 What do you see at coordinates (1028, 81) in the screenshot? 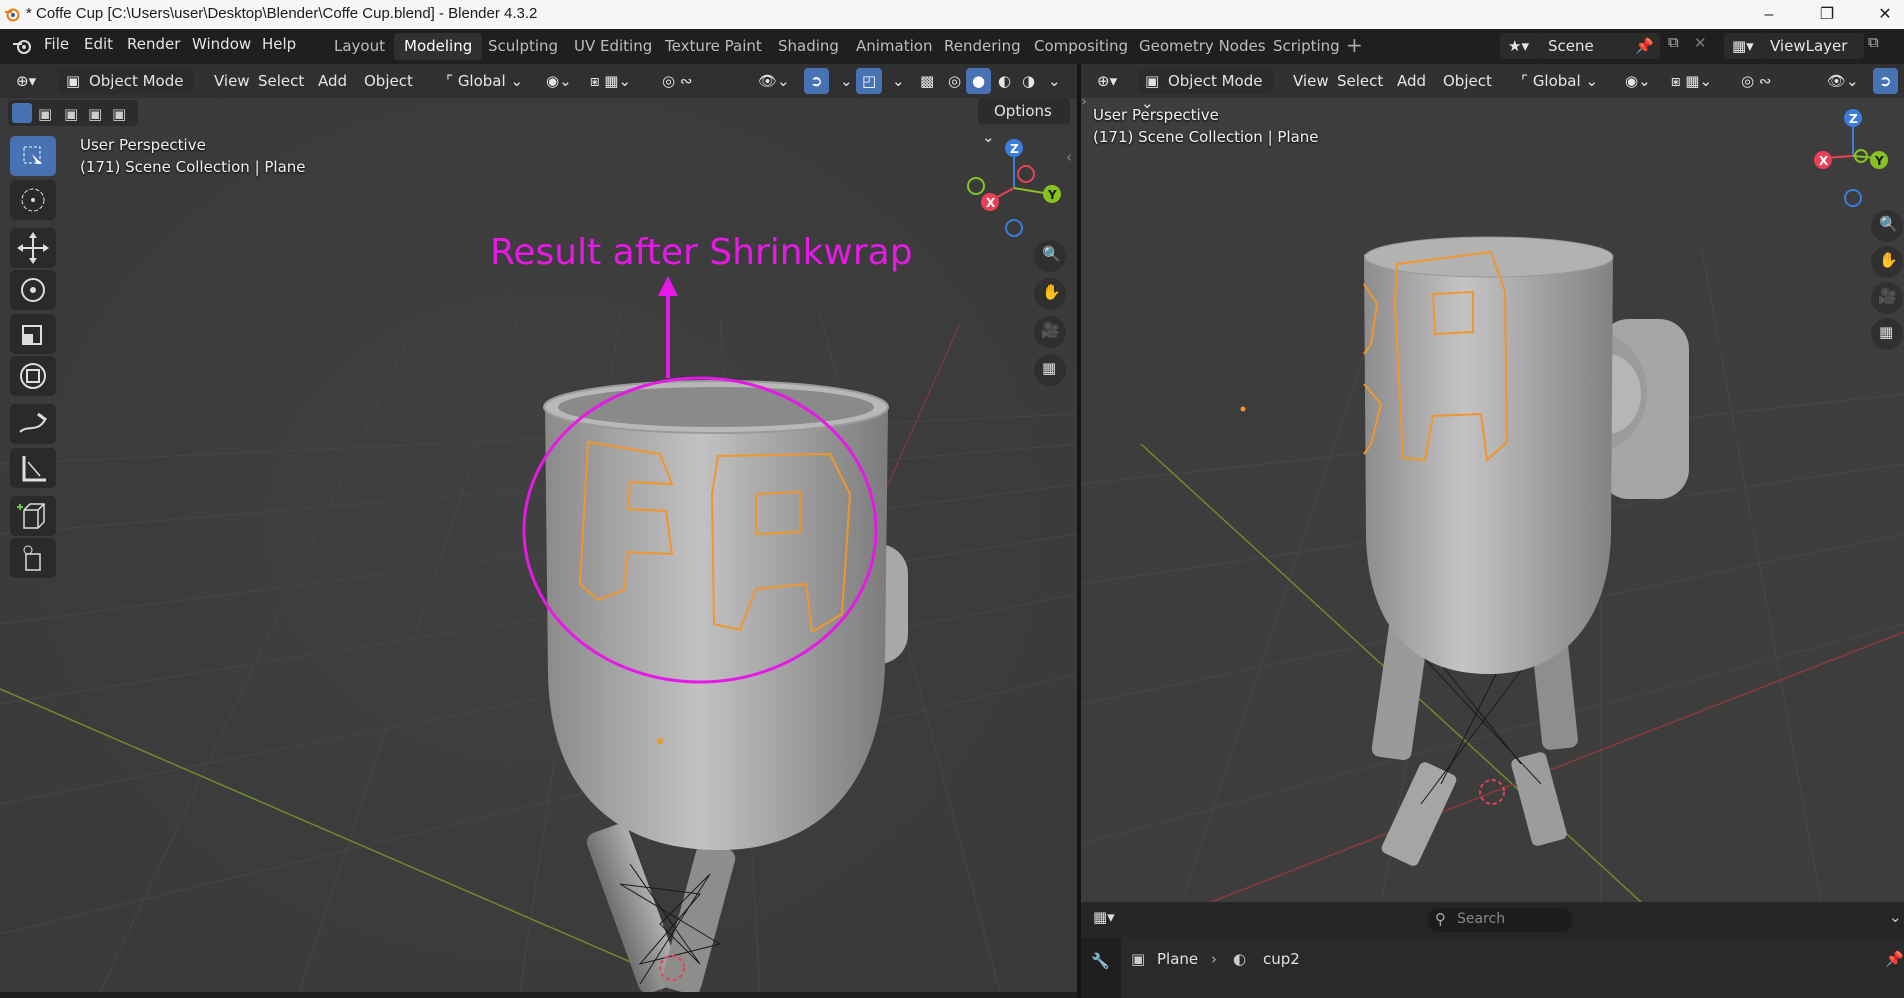
I see `rendered-shading-icon: ◑` at bounding box center [1028, 81].